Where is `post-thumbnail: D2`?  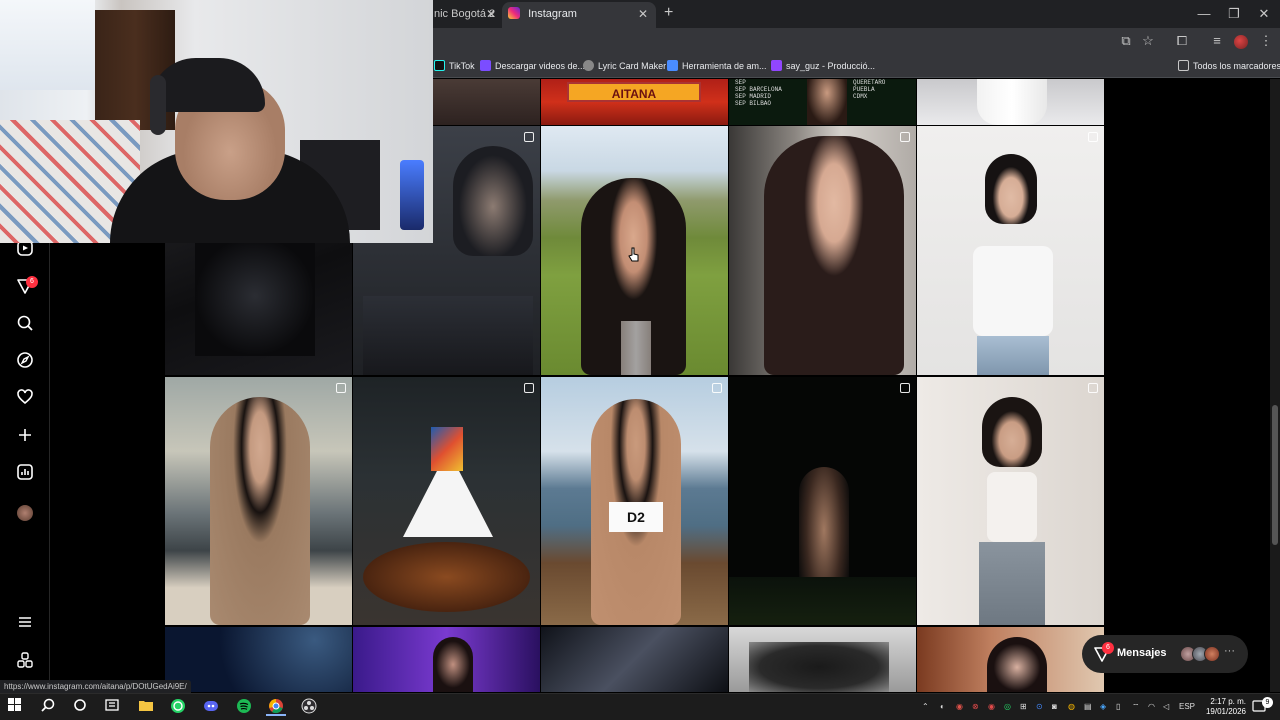 post-thumbnail: D2 is located at coordinates (634, 501).